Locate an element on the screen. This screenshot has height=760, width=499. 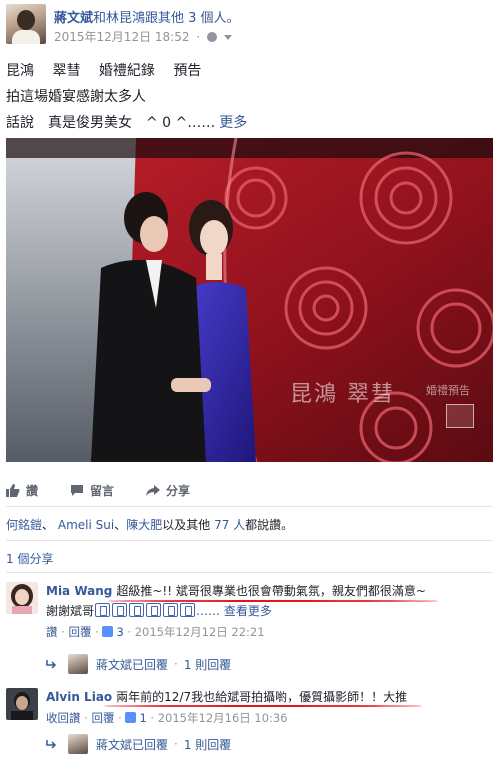
see-more-comment-link: …… 查看更多 is located at coordinates (234, 611).